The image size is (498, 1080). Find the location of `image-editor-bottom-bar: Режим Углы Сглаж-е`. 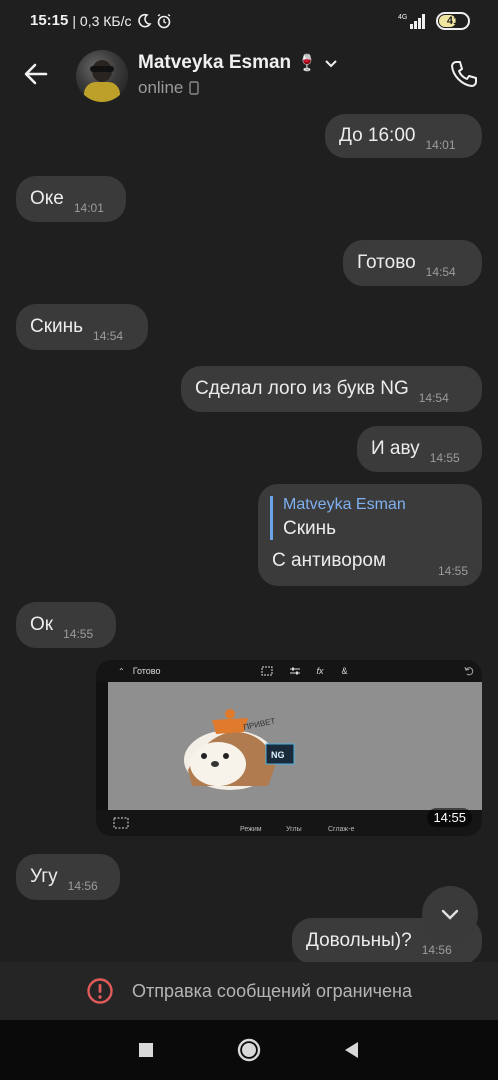

image-editor-bottom-bar: Режим Углы Сглаж-е is located at coordinates (289, 823).